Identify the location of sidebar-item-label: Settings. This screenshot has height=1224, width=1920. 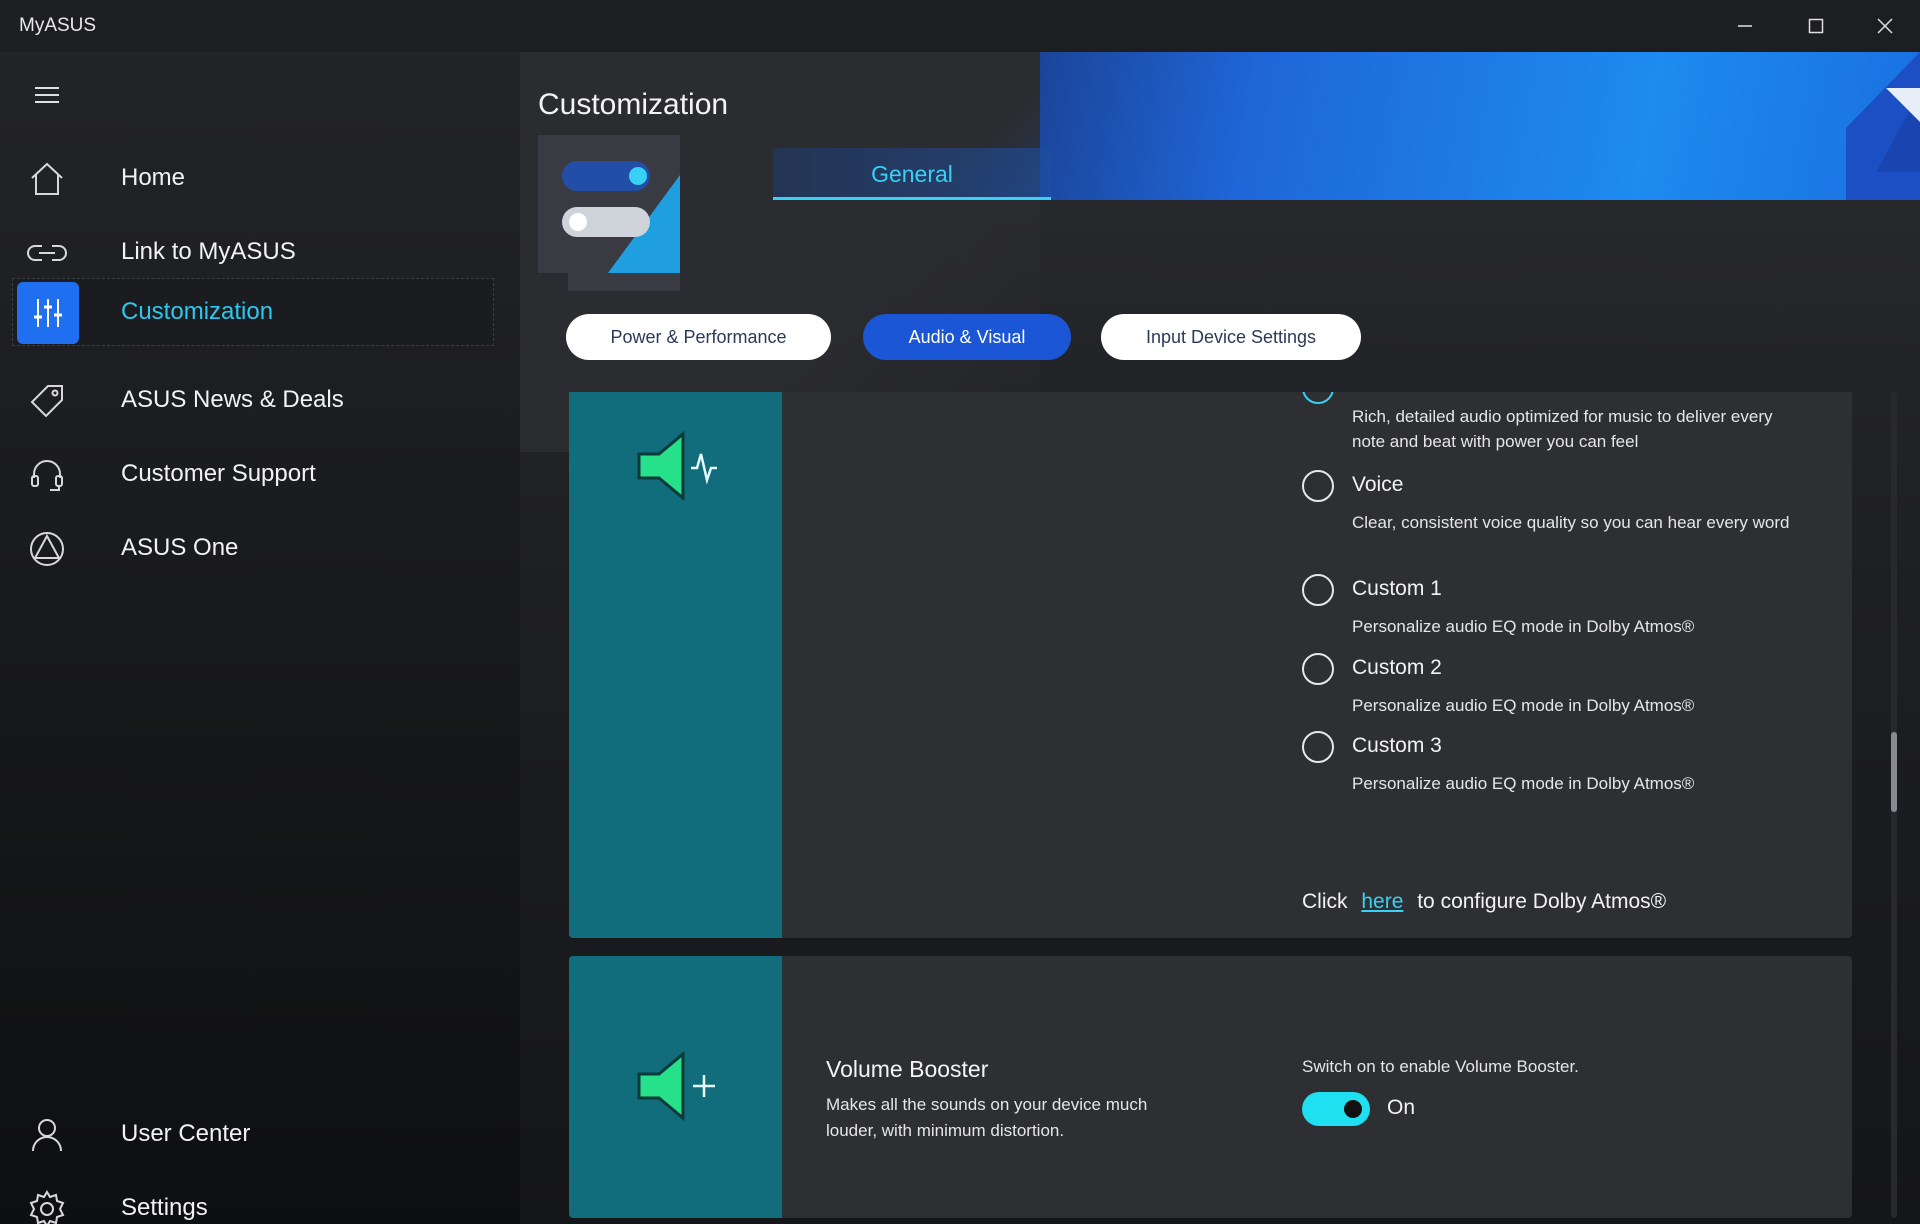
(164, 1207).